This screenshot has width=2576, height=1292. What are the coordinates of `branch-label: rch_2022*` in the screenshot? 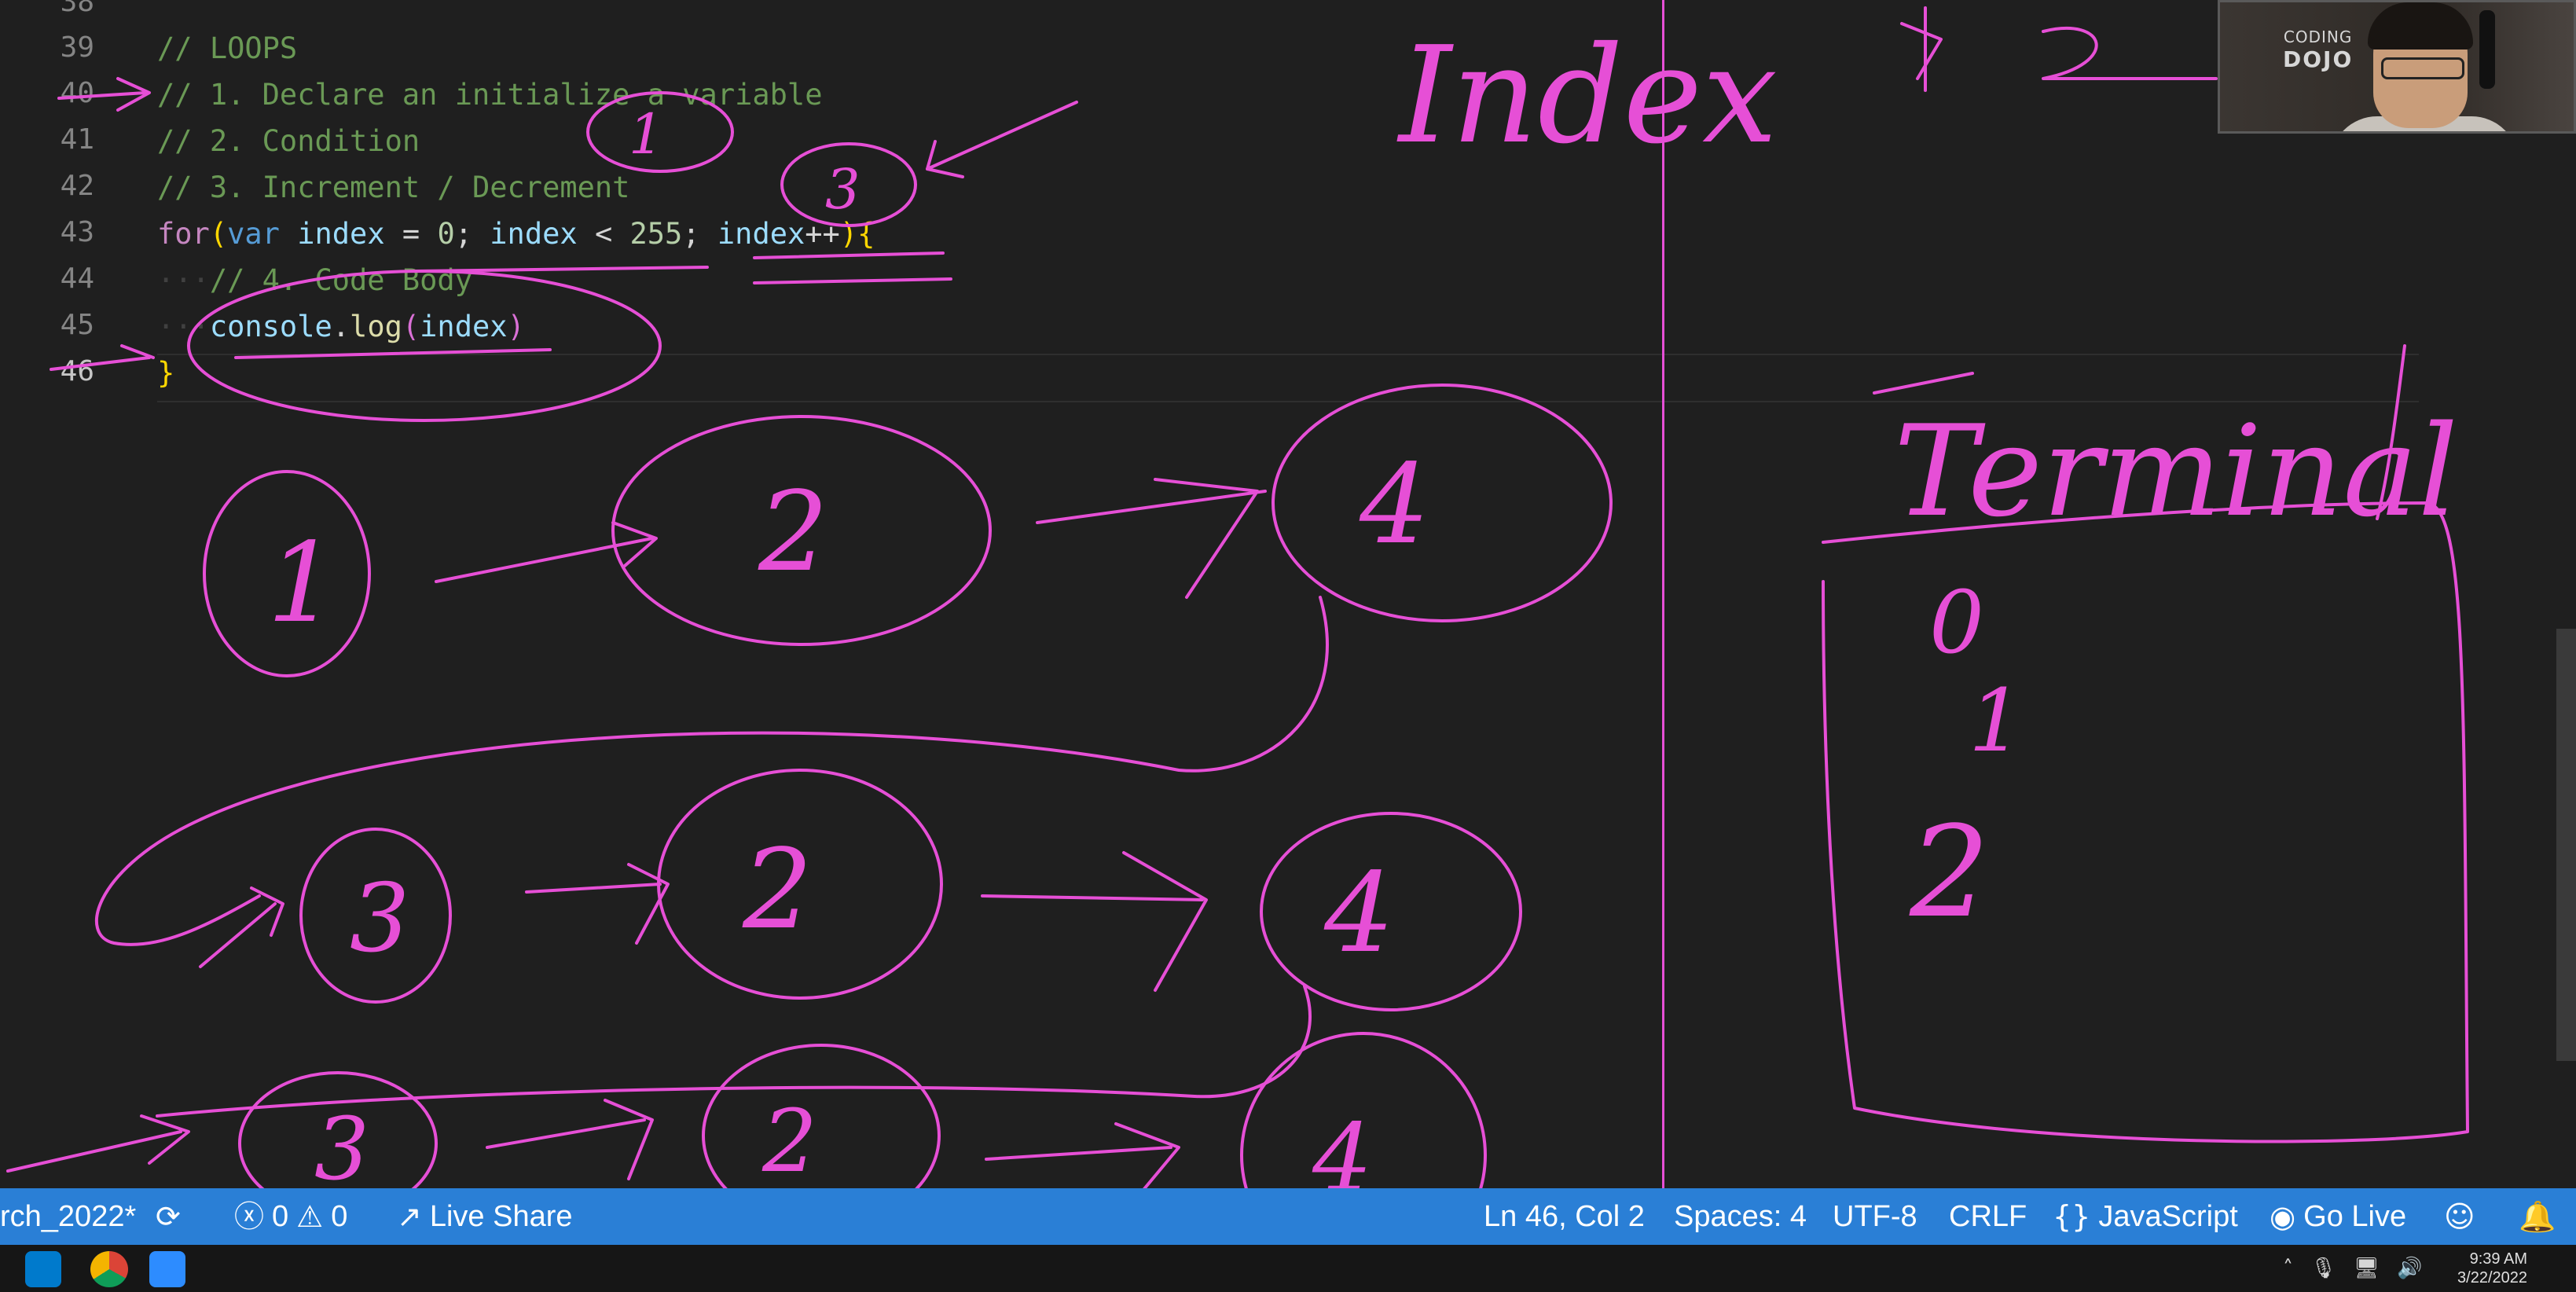 It's located at (68, 1216).